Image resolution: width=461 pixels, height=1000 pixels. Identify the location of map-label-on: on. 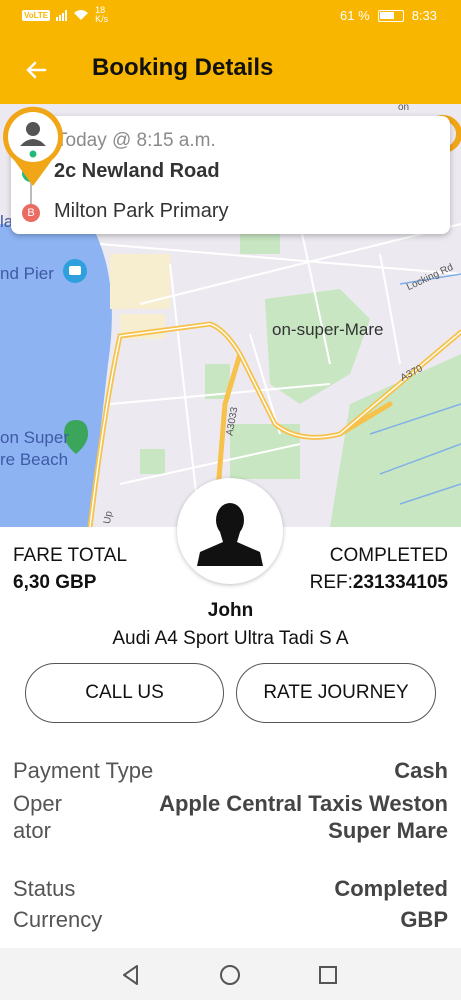
(404, 108).